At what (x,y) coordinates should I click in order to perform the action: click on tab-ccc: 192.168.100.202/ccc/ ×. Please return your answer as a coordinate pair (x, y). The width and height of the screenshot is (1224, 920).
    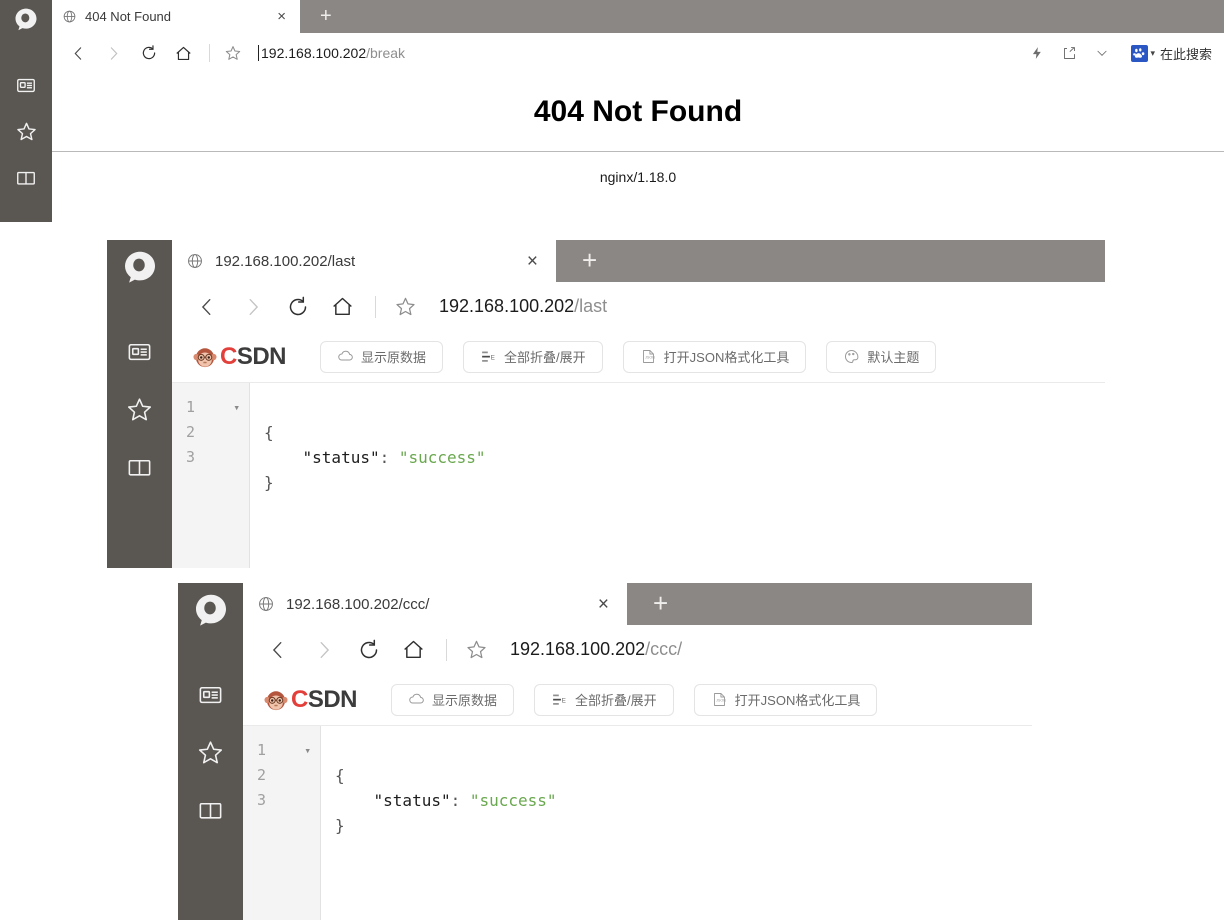
    Looking at the image, I should click on (435, 604).